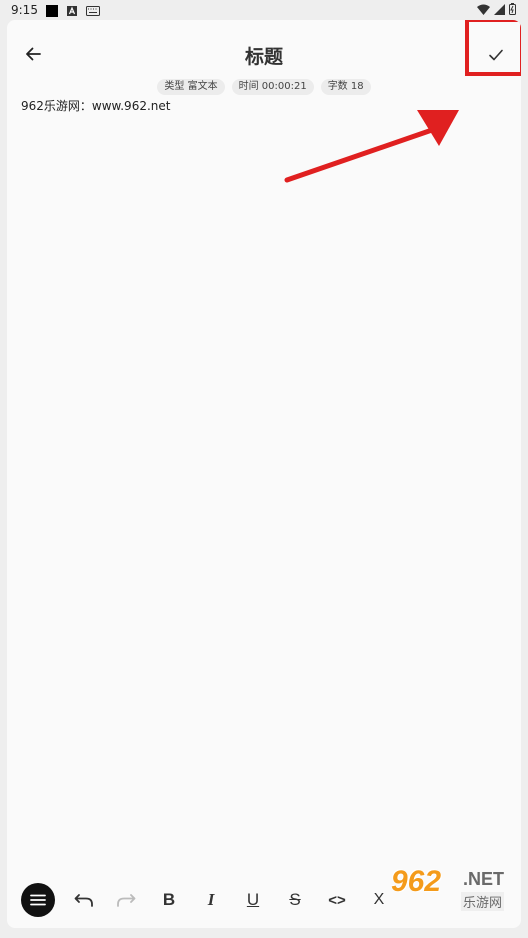 The height and width of the screenshot is (938, 528). I want to click on check-icon, so click(496, 55).